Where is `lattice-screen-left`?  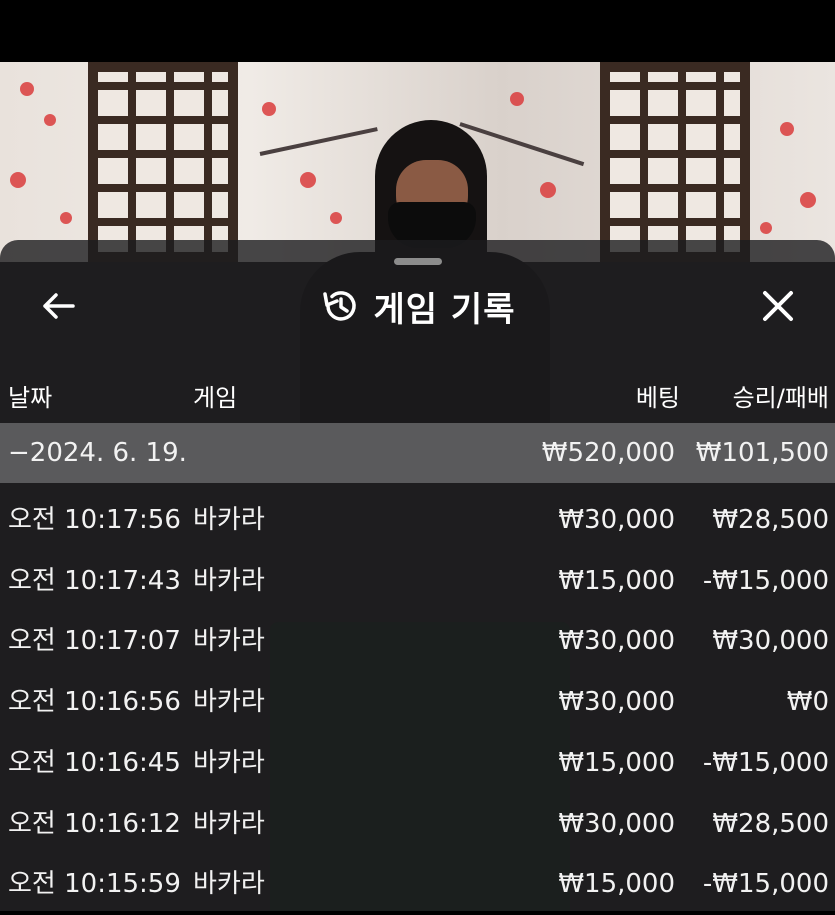 lattice-screen-left is located at coordinates (163, 162).